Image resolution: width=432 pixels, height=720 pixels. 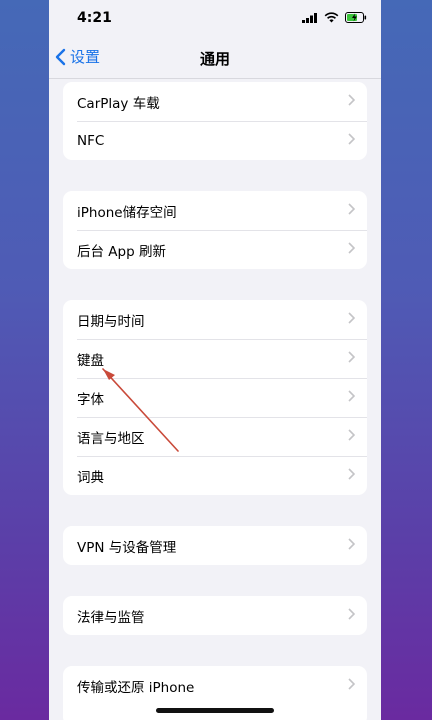 I want to click on status-time: 4:21, so click(x=94, y=18).